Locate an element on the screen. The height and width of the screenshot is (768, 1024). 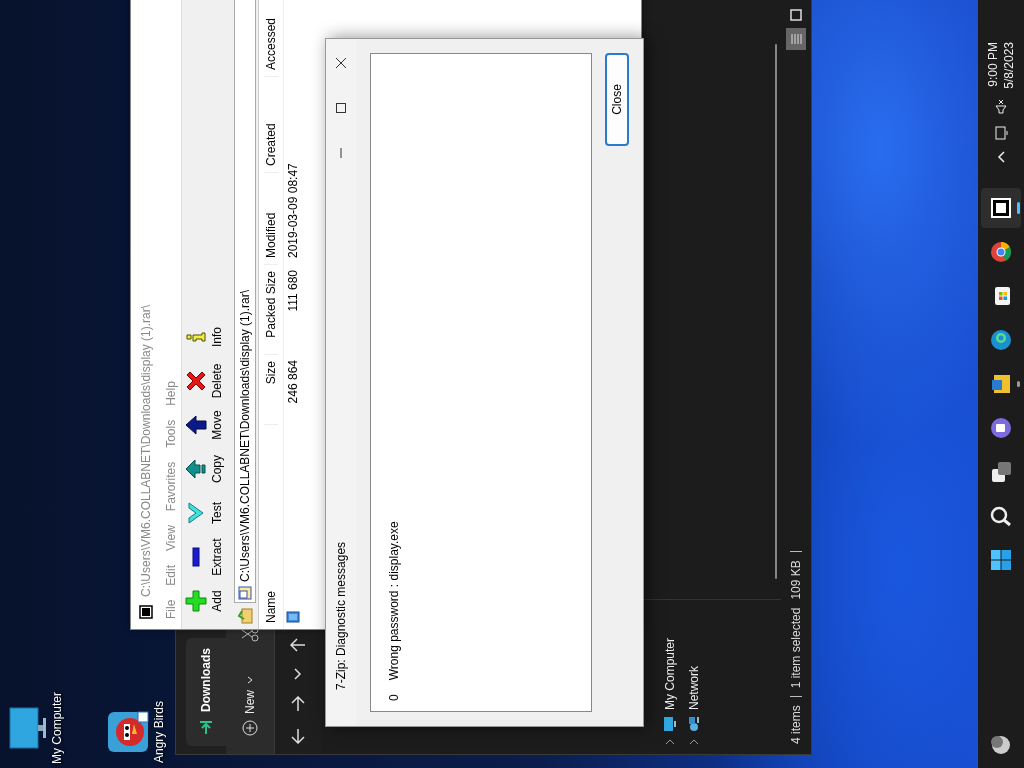
message-text: Wrong password : display.exe is located at coordinates (394, 601).